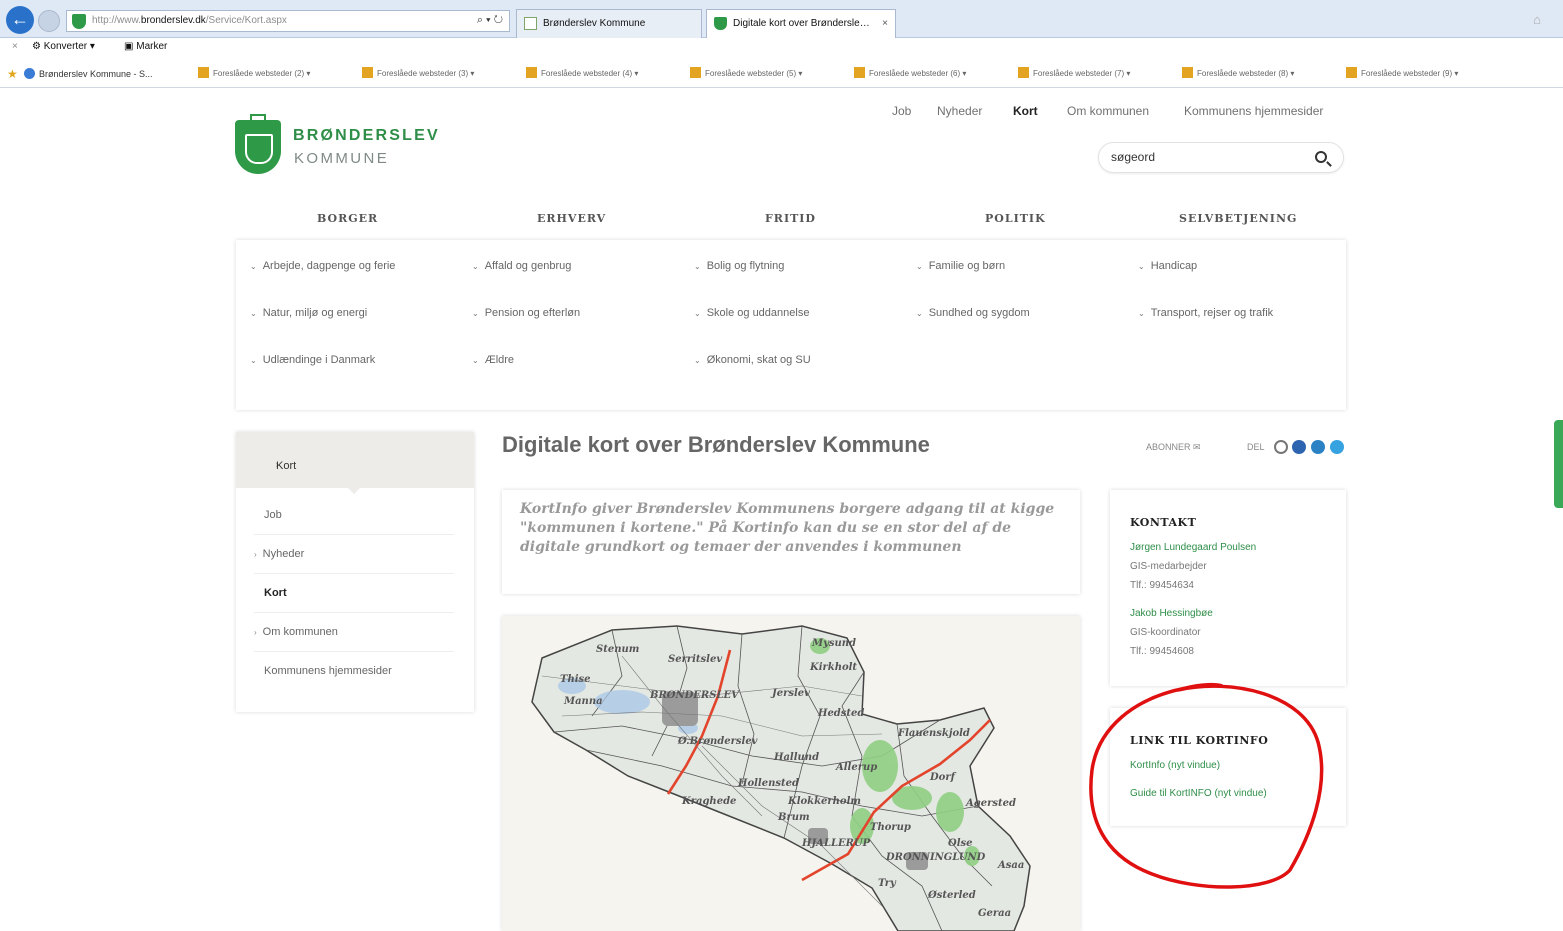 This screenshot has height=931, width=1563. I want to click on topnav-job: Job, so click(901, 111).